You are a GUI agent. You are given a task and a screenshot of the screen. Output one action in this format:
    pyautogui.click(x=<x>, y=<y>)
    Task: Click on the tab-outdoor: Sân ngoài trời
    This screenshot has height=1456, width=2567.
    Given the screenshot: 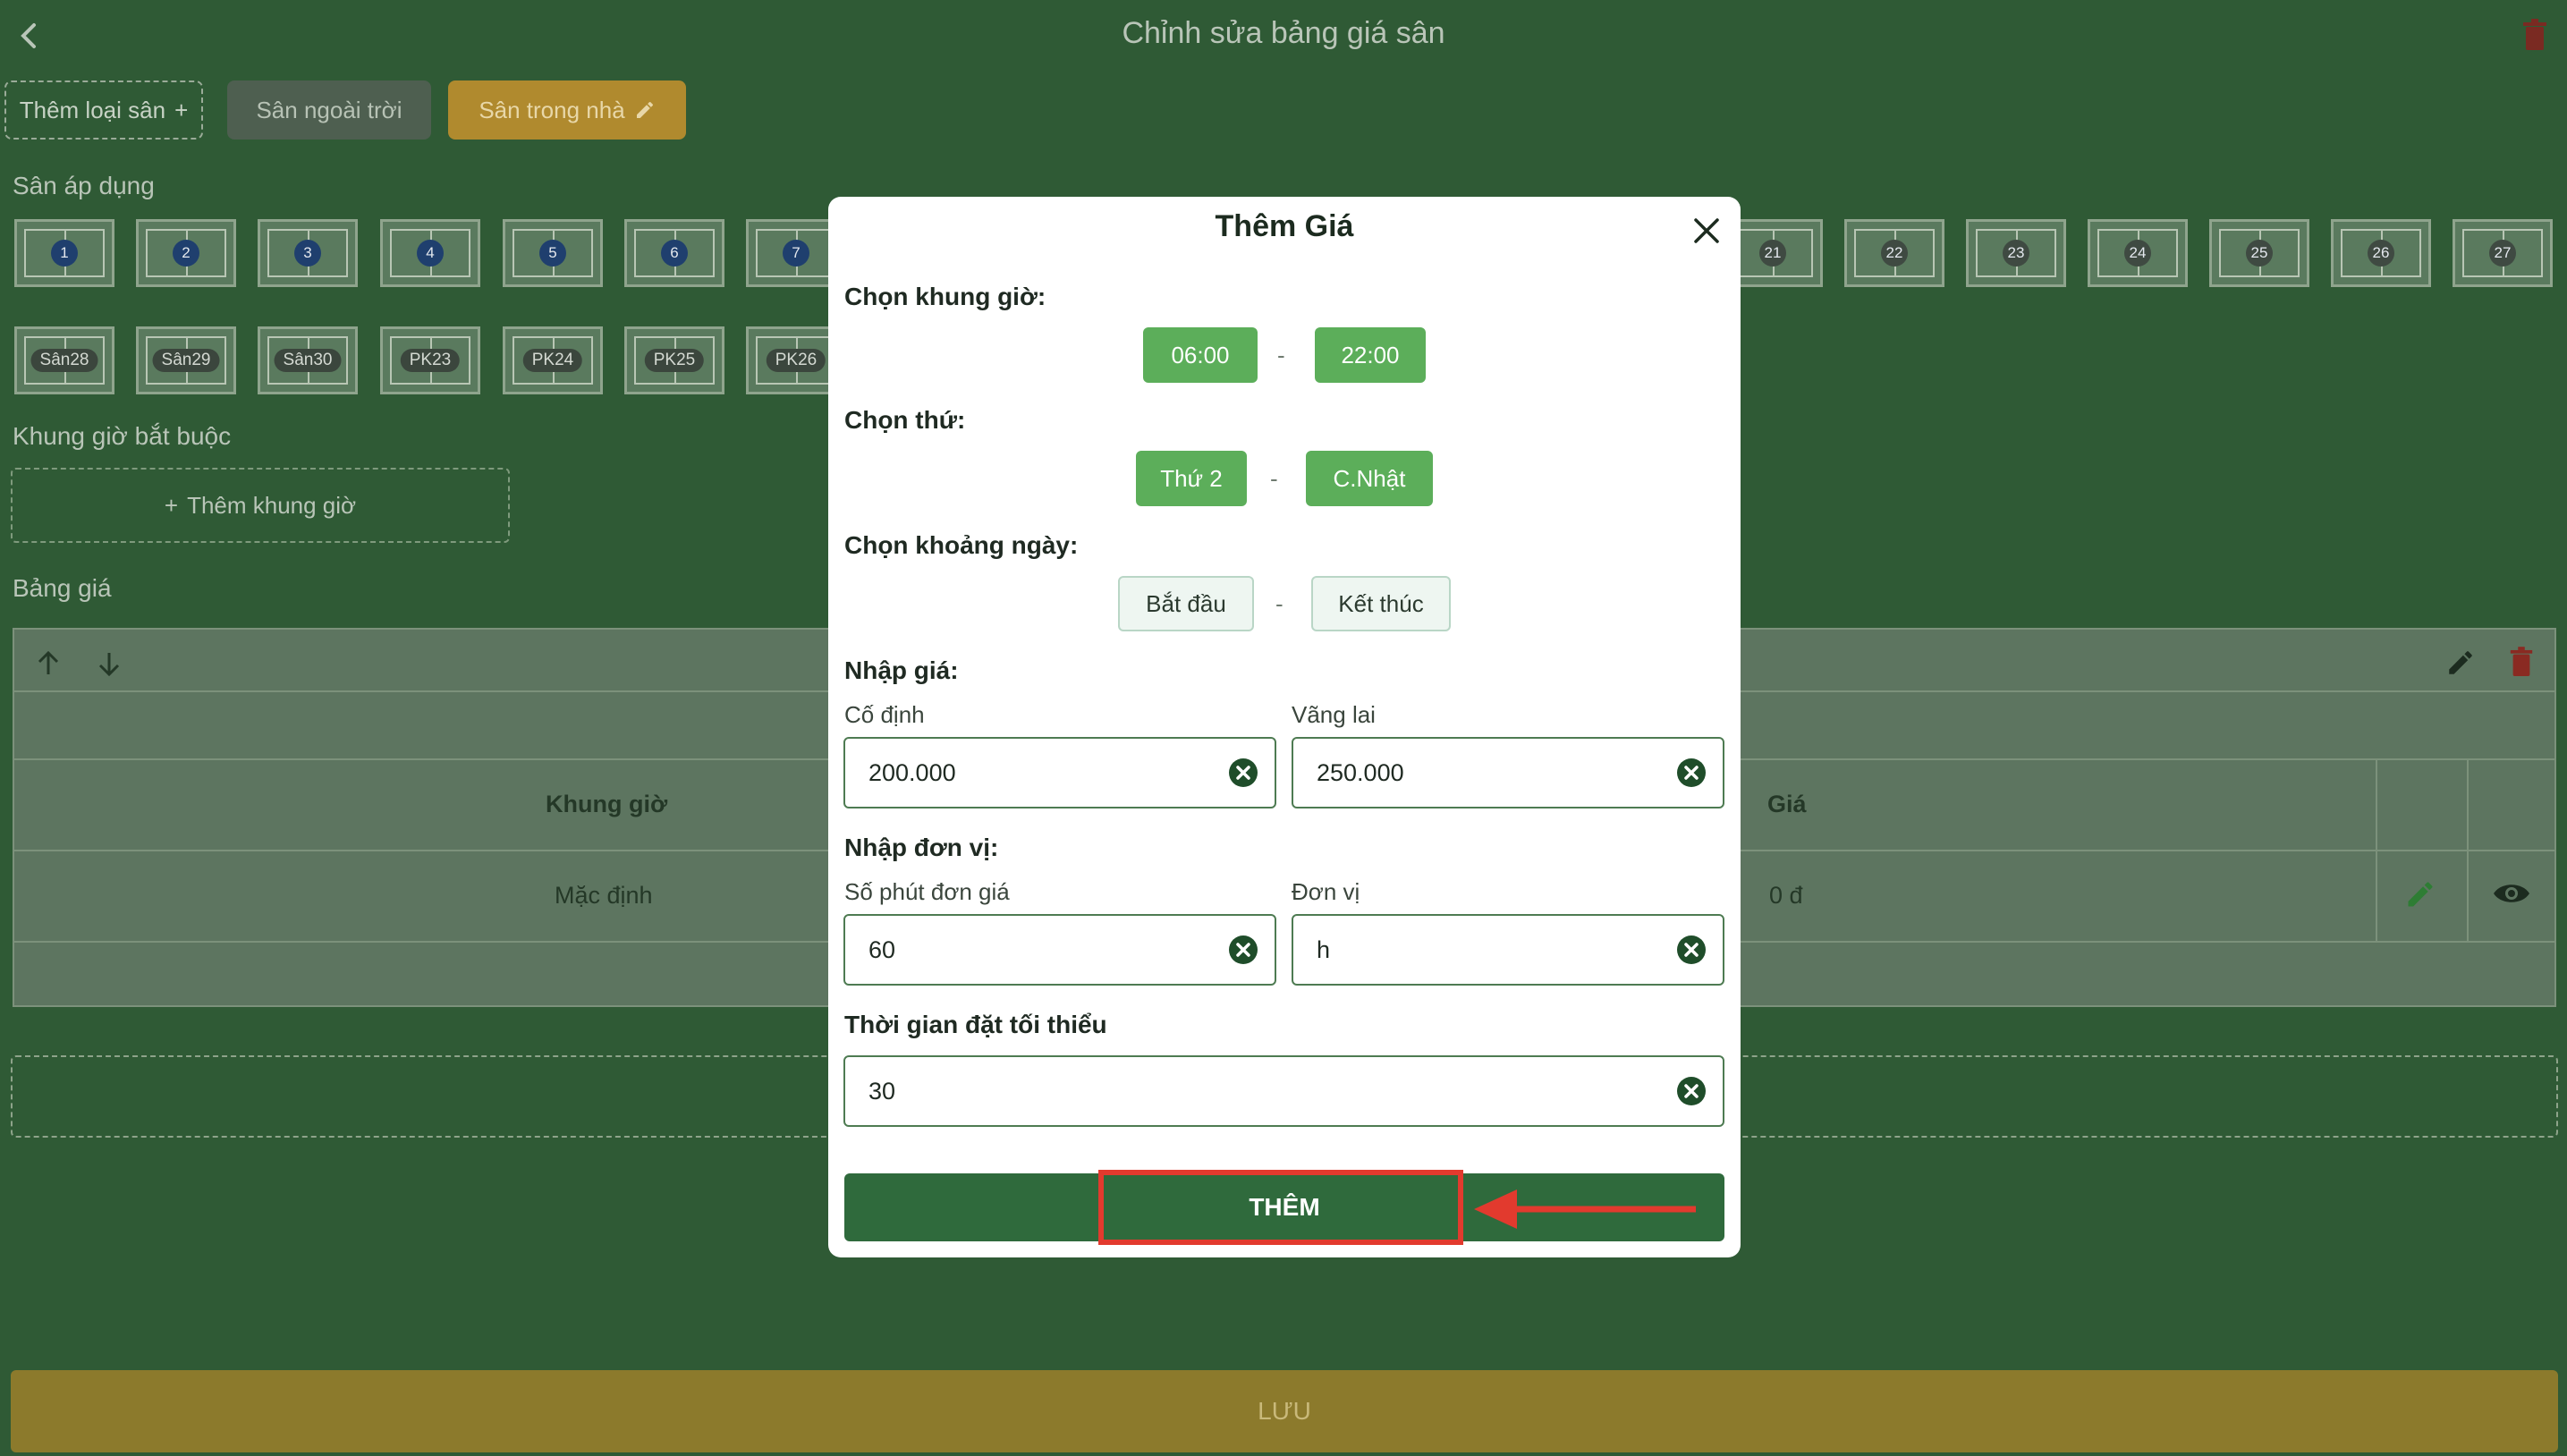 What is the action you would take?
    pyautogui.click(x=329, y=110)
    